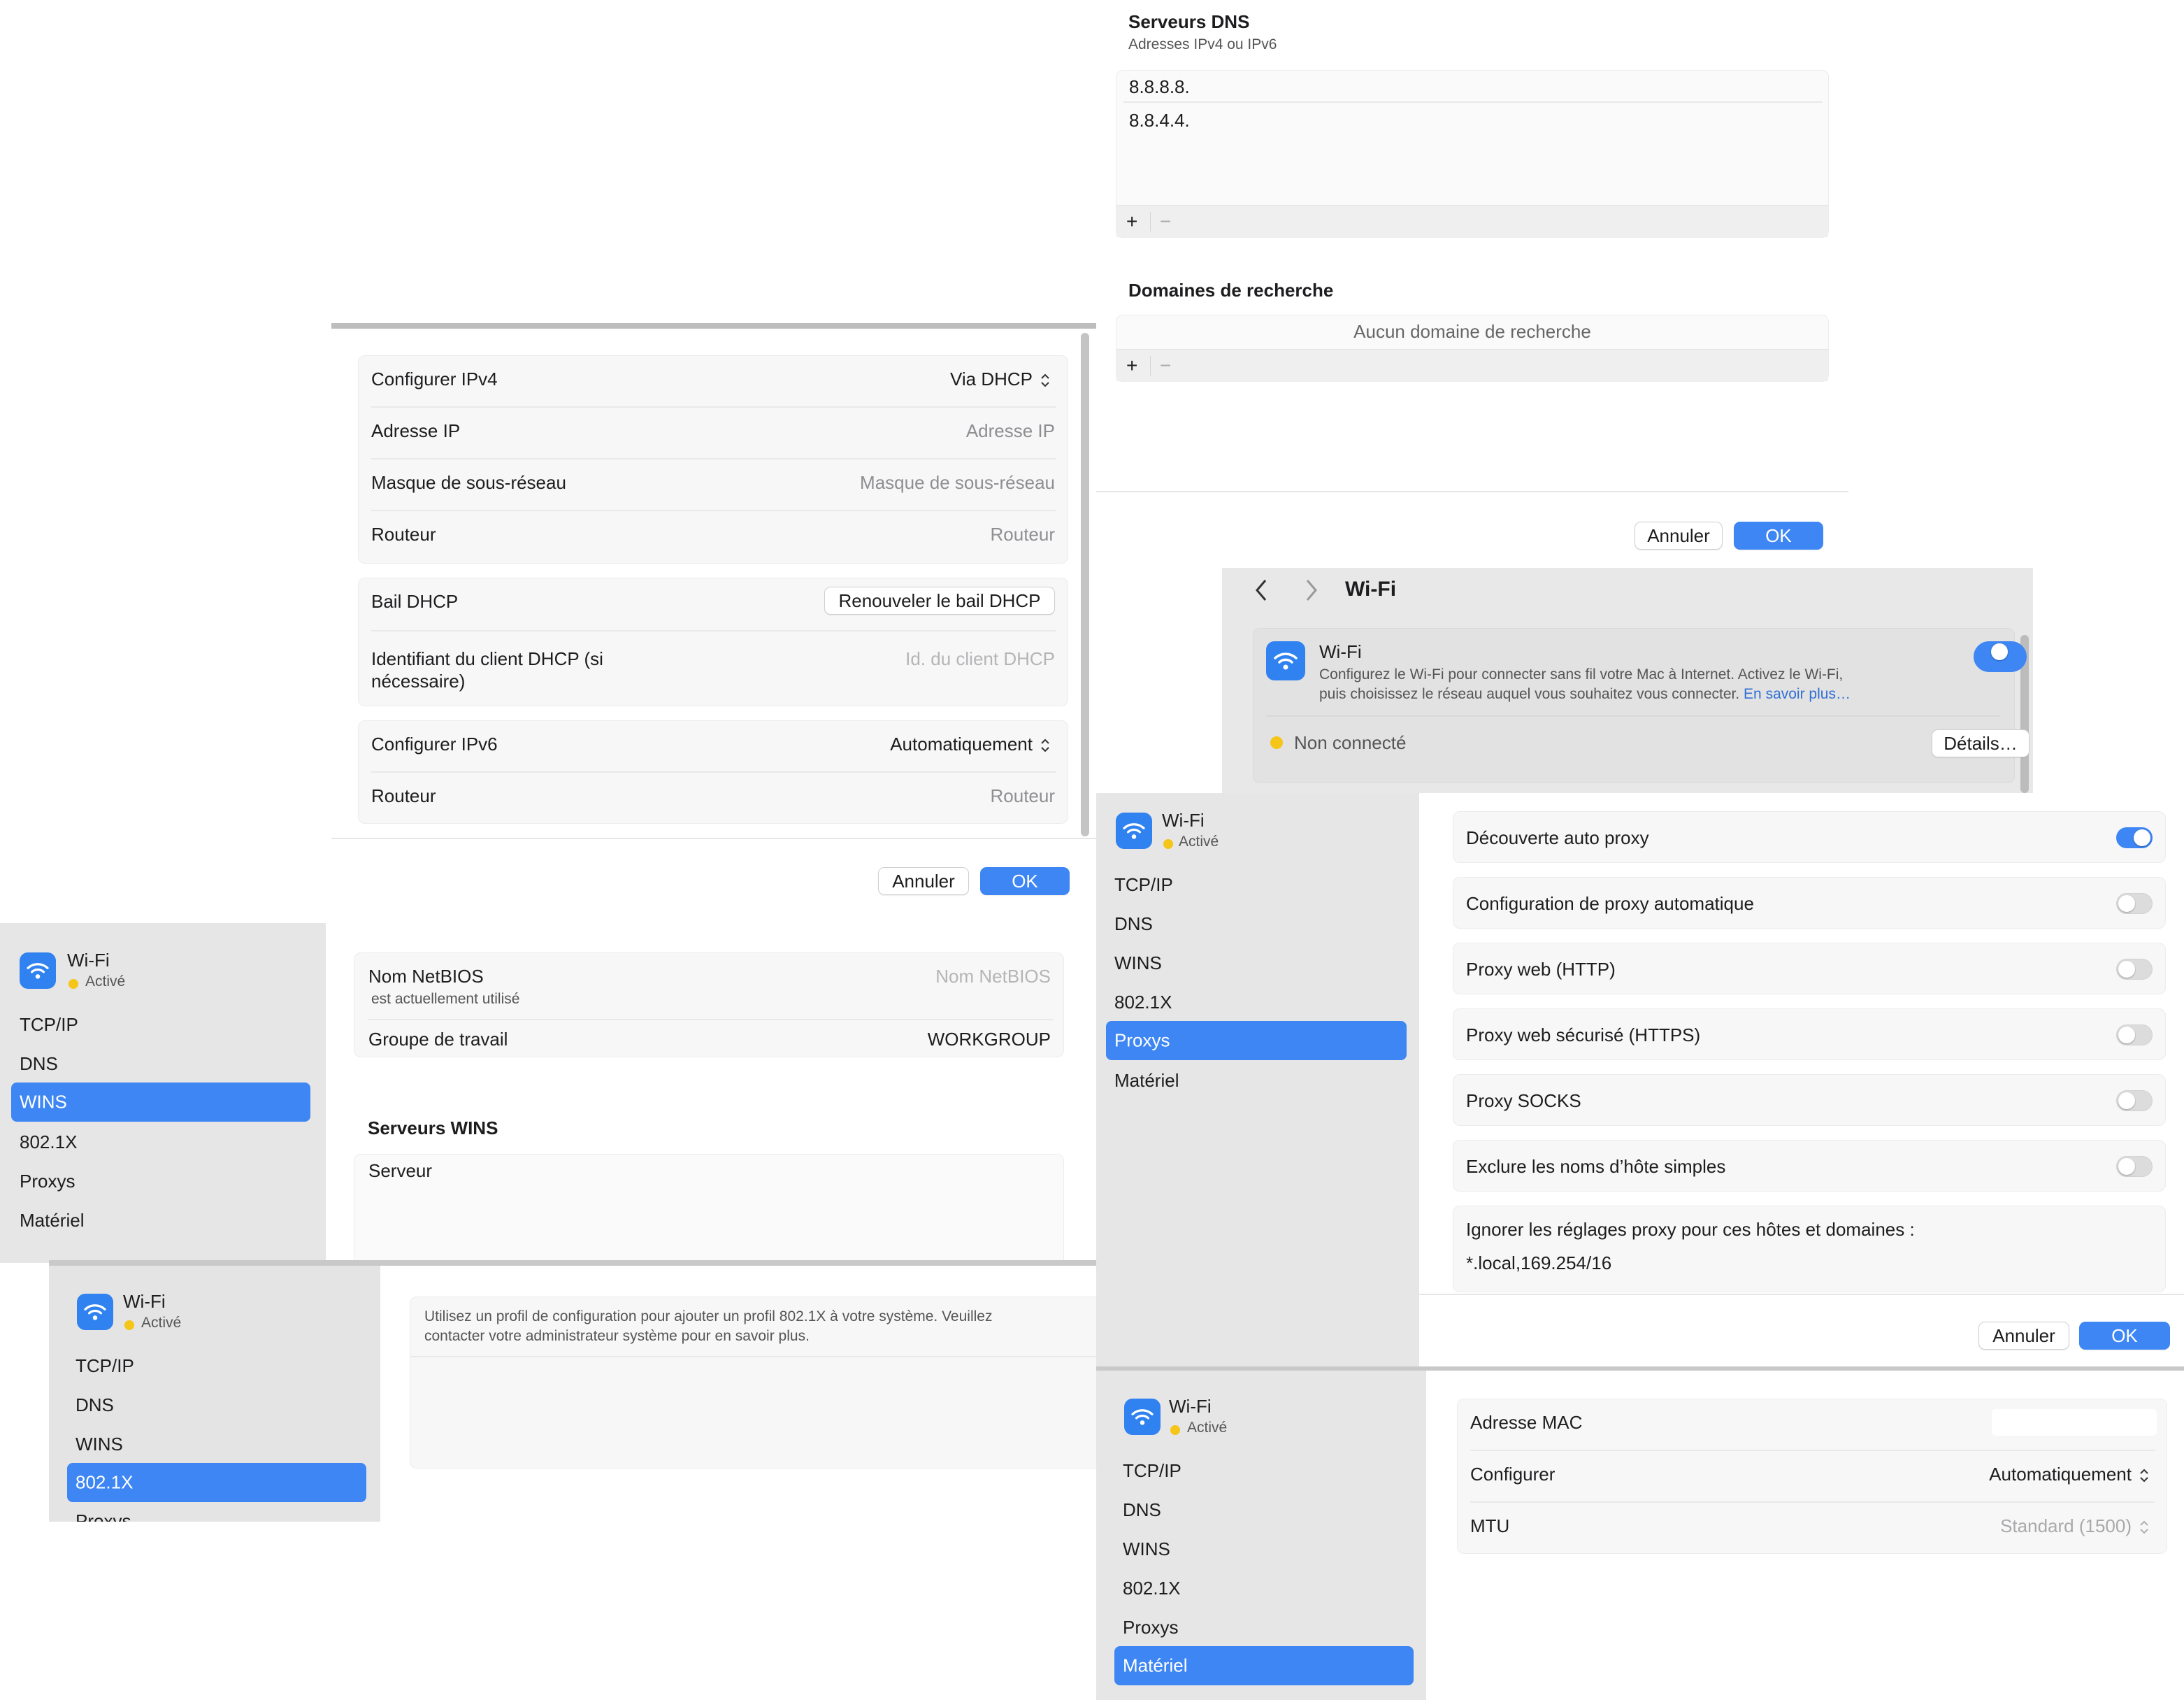 The image size is (2184, 1700). What do you see at coordinates (1085, 584) in the screenshot?
I see `tcpip-scrollbar` at bounding box center [1085, 584].